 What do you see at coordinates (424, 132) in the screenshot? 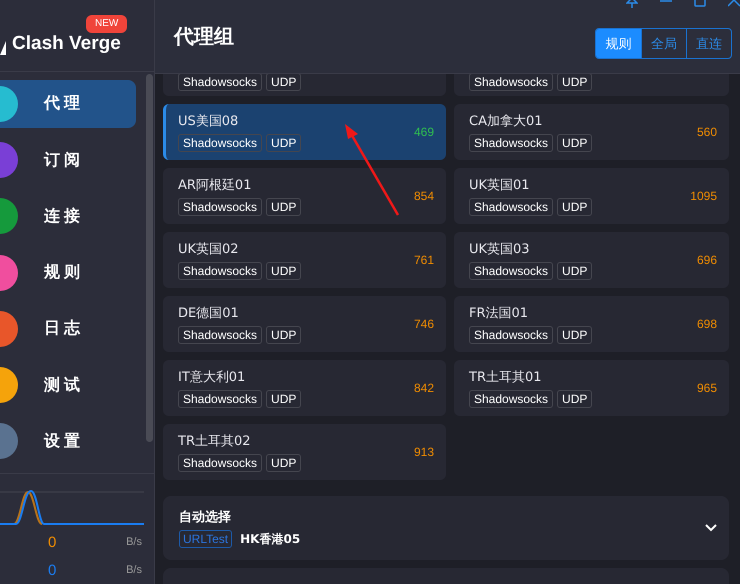
I see `delay-value: 469` at bounding box center [424, 132].